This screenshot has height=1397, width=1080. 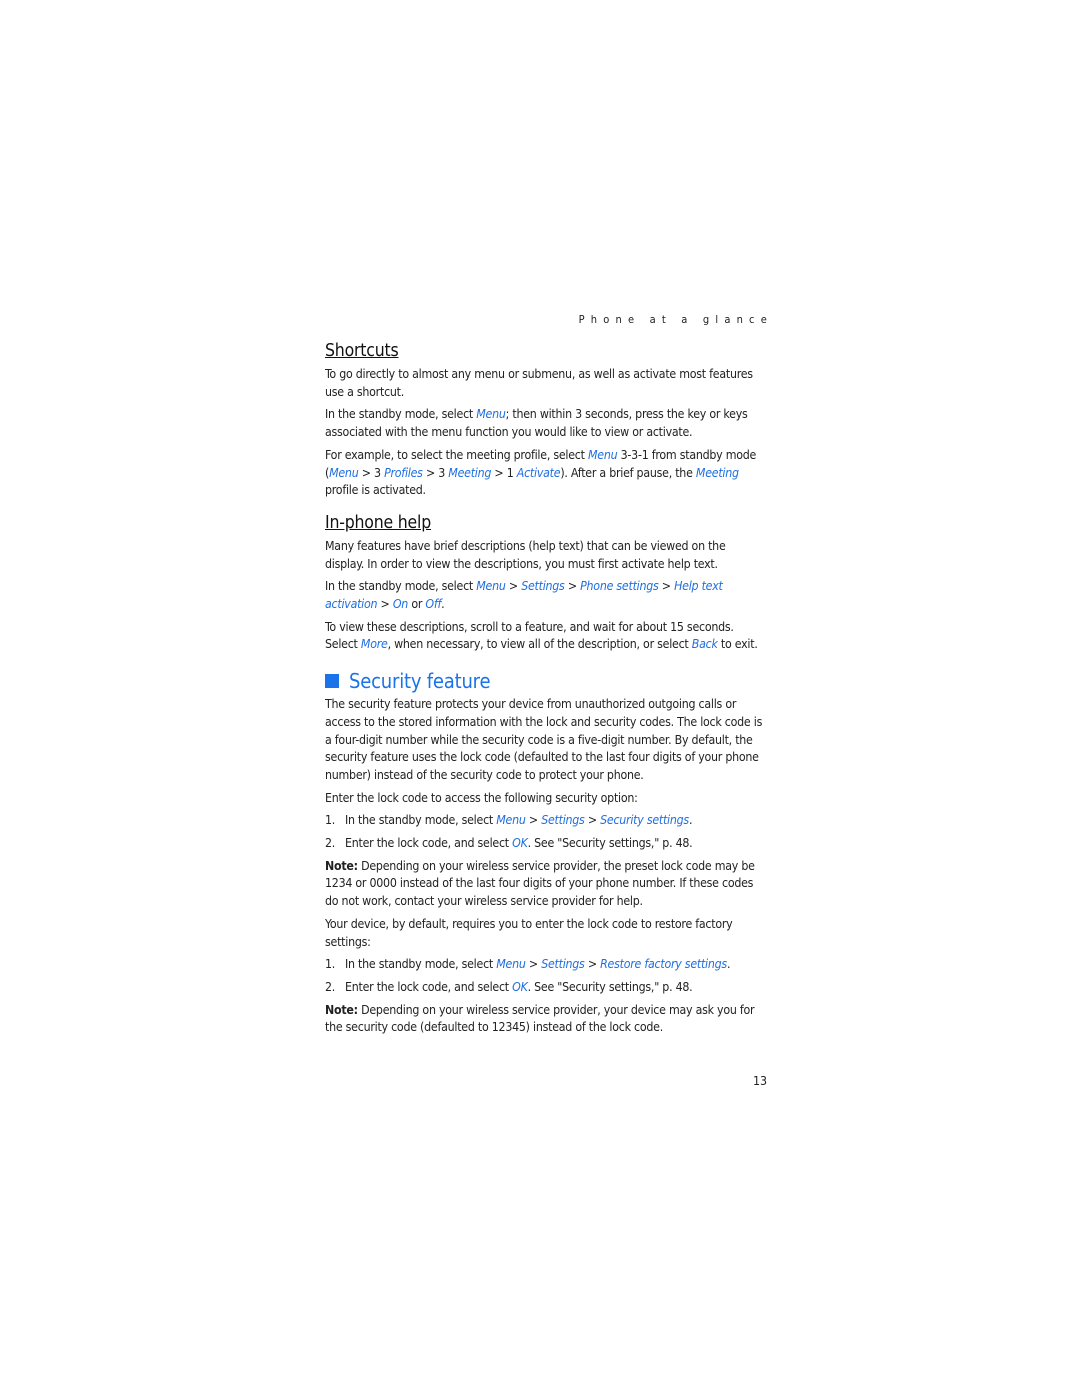 What do you see at coordinates (619, 586) in the screenshot?
I see `phone-settings-link: Phone settings` at bounding box center [619, 586].